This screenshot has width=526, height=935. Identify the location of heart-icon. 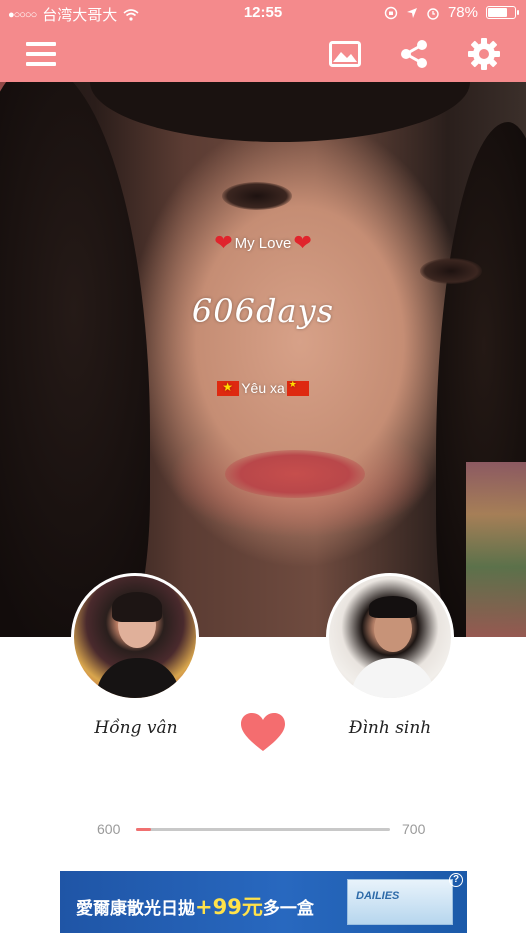
(263, 732).